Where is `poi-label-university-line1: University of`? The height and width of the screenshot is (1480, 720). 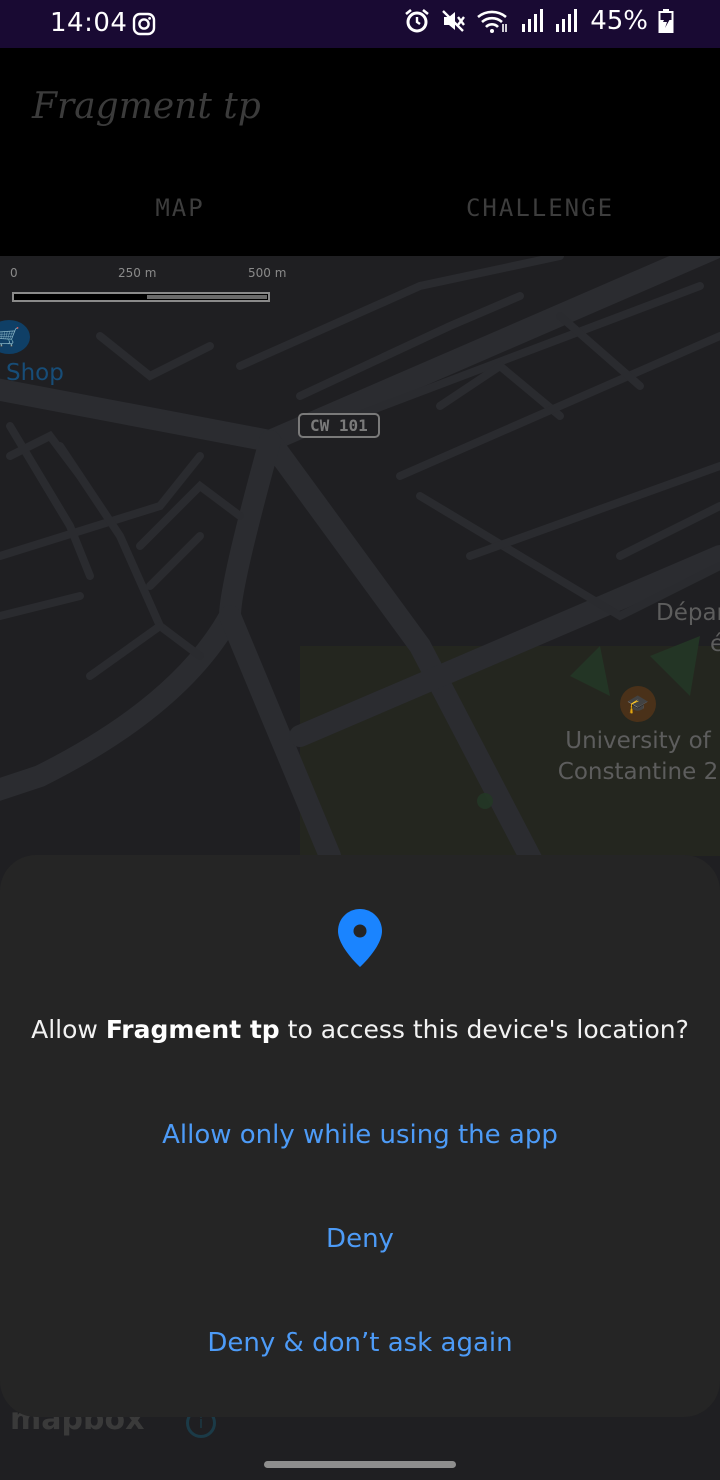 poi-label-university-line1: University of is located at coordinates (638, 741).